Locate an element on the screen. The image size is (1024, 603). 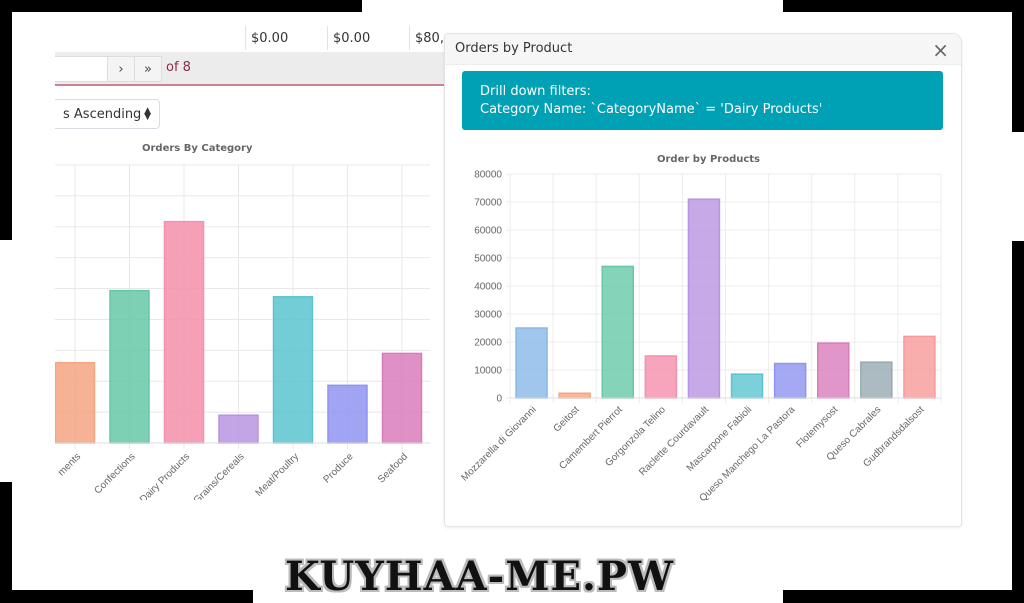
category-tick-label: Geitost is located at coordinates (567, 419).